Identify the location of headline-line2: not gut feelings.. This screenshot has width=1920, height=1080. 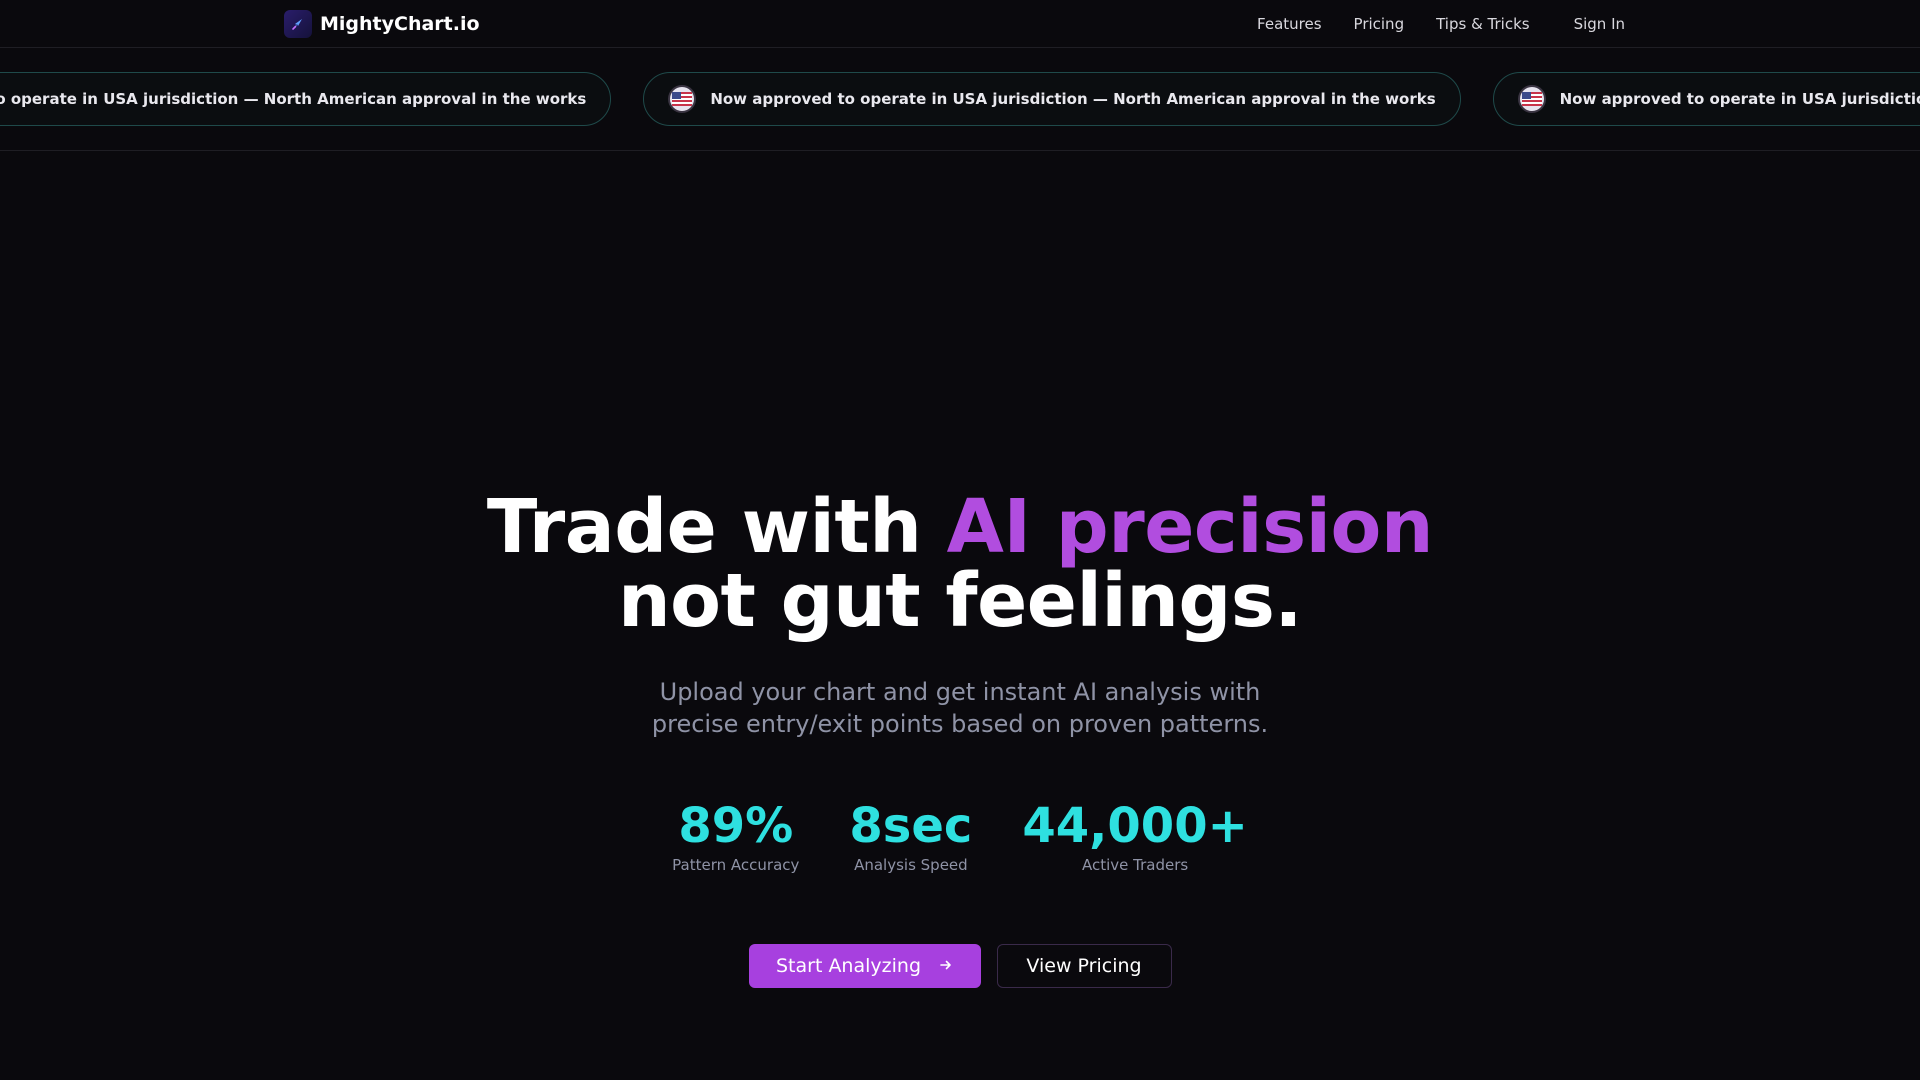
(960, 601).